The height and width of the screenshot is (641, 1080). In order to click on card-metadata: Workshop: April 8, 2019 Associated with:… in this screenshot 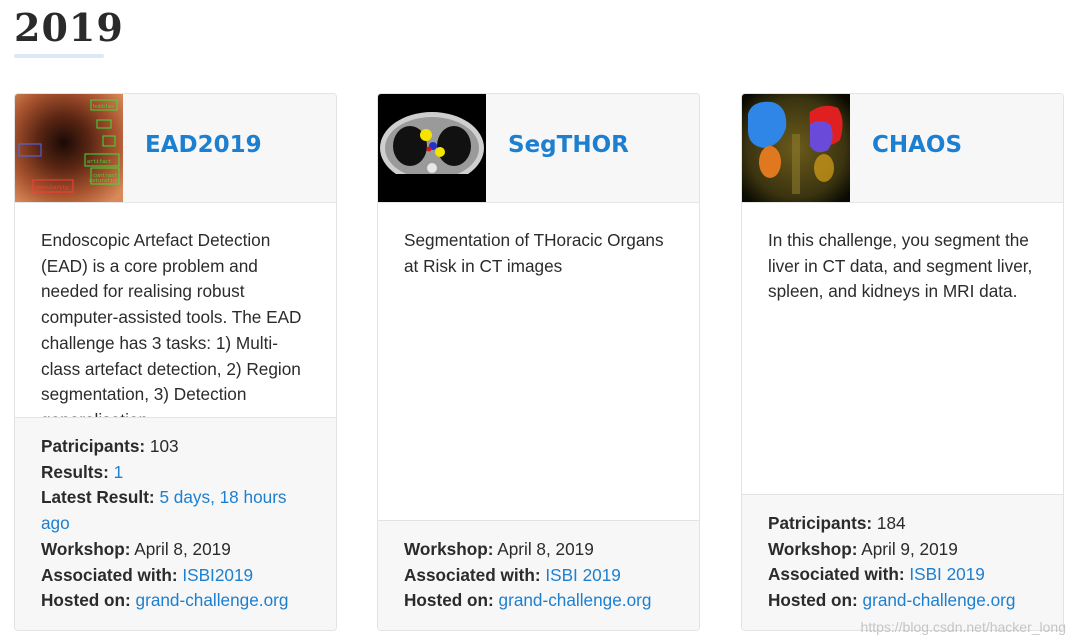, I will do `click(538, 575)`.